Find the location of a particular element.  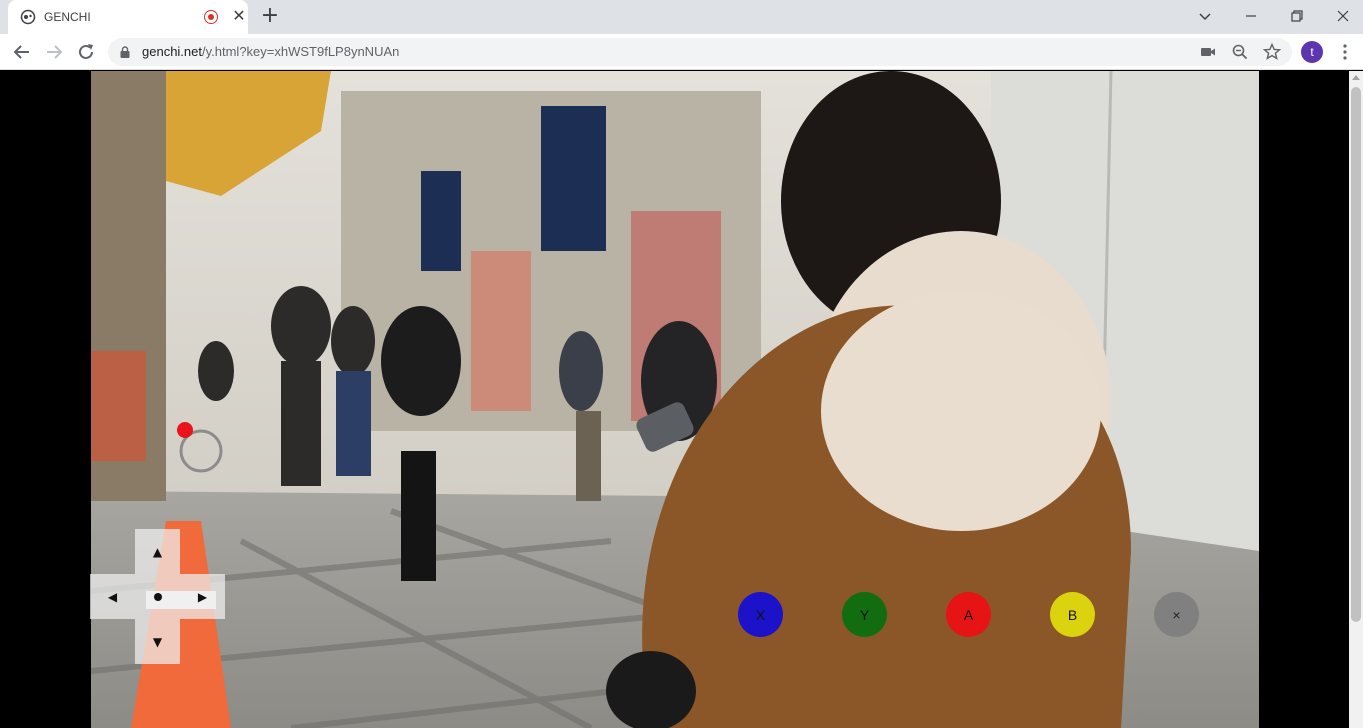

browser-toolbar: genchi.net/y.html?key=xhWST9fLP8ynNUAn t is located at coordinates (681, 52).